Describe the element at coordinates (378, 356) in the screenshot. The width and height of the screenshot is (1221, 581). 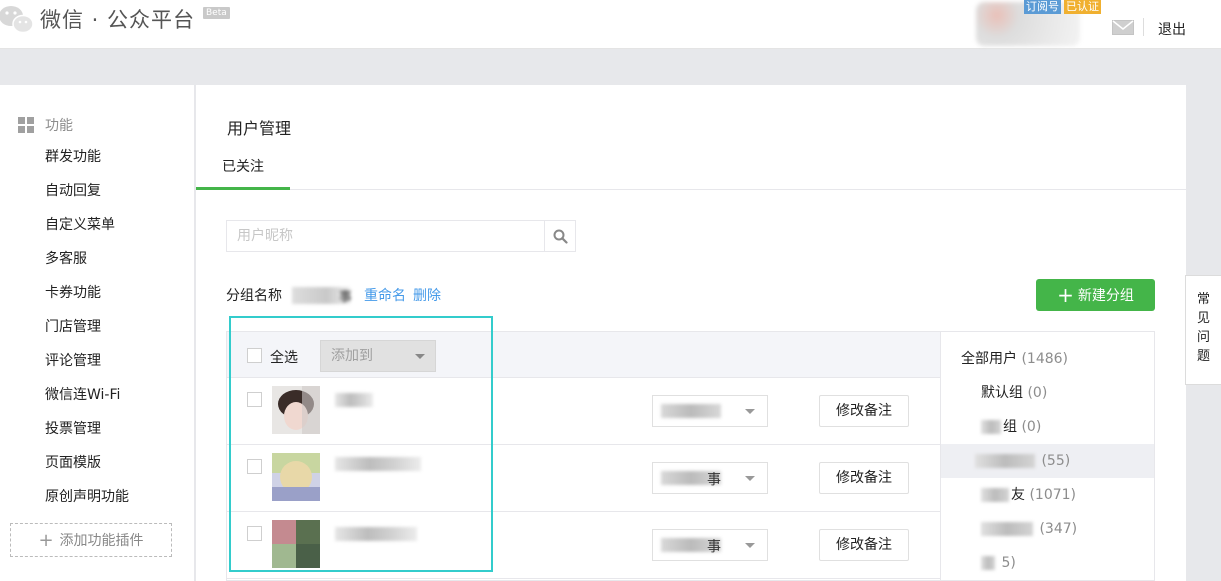
I see `add-to-group-dropdown: 添加到` at that location.